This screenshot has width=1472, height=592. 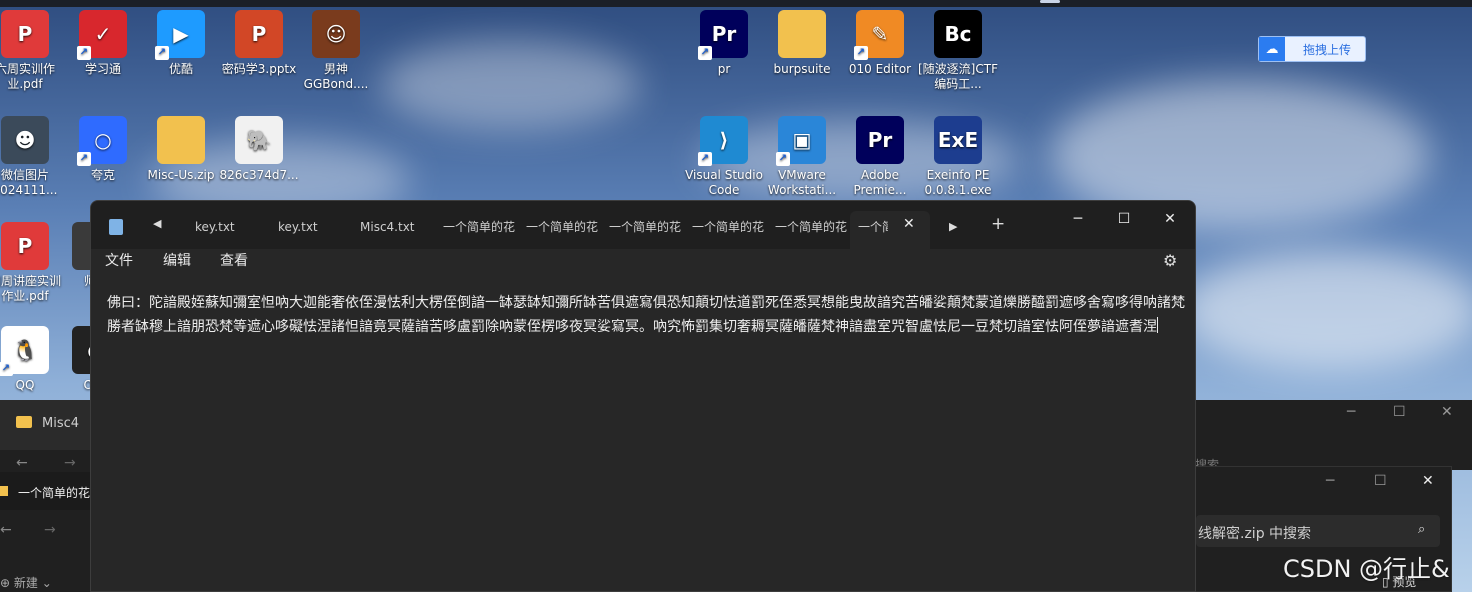 I want to click on close-tab-icon: ✕, so click(x=909, y=224).